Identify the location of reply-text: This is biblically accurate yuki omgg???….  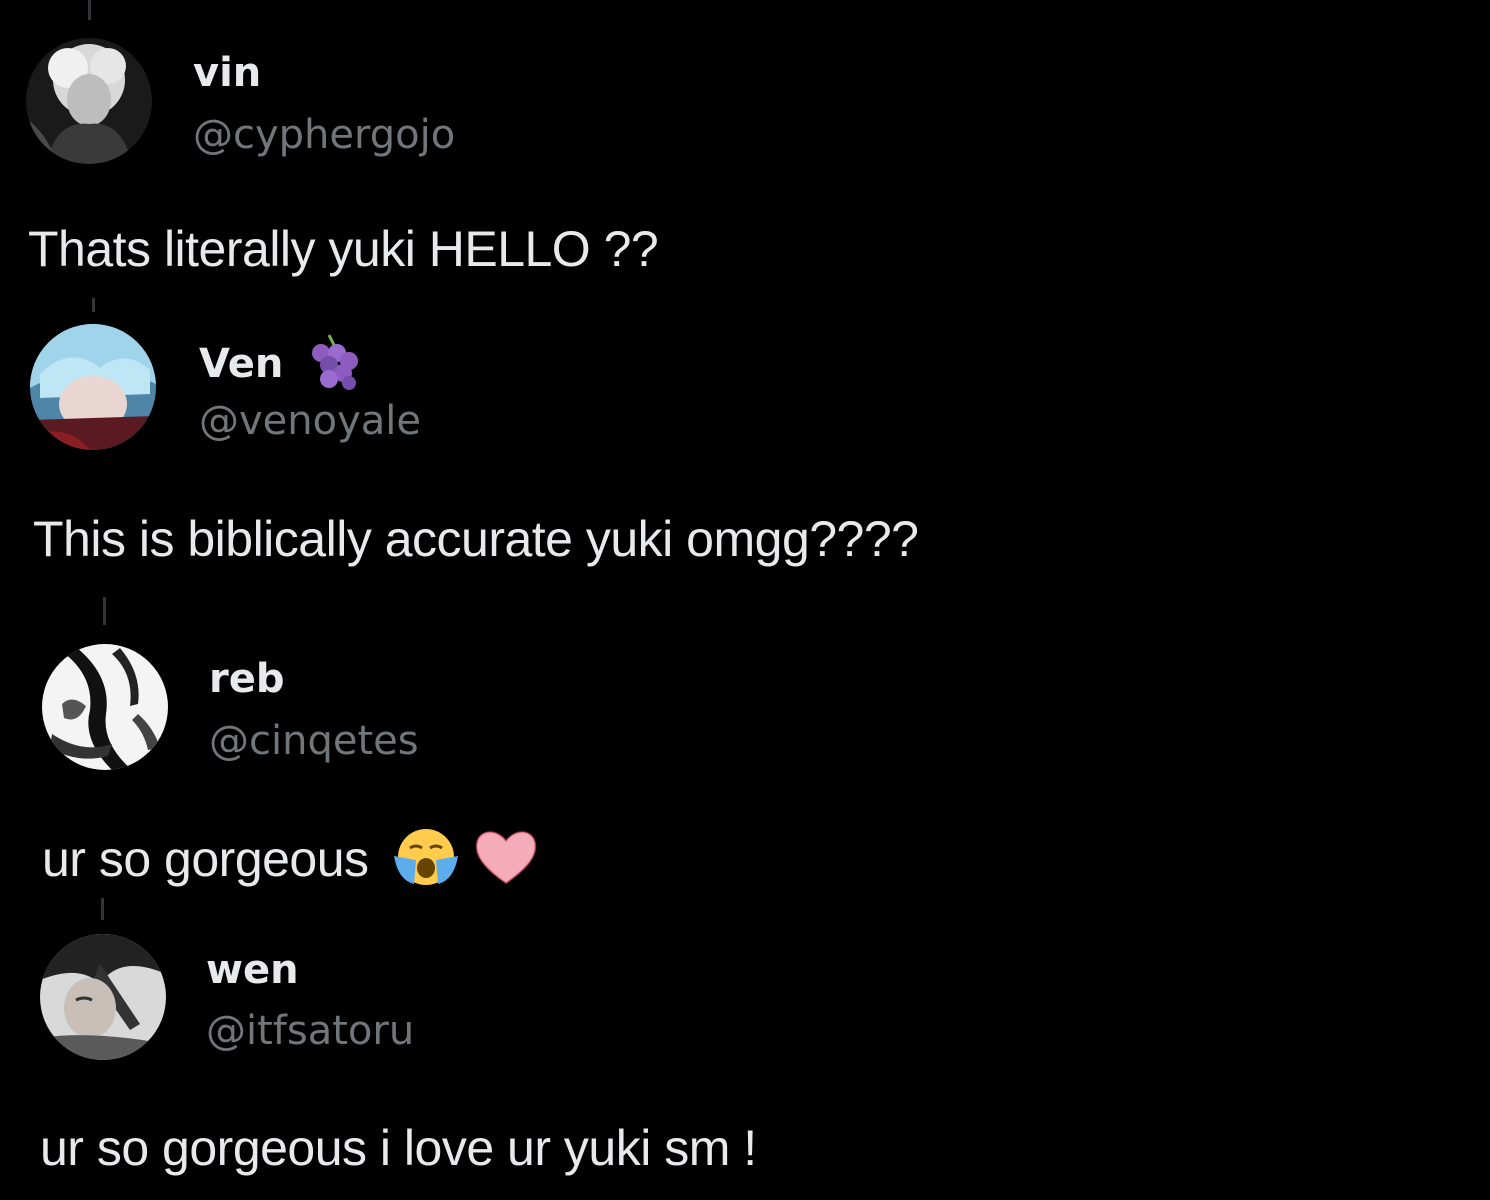
(476, 539).